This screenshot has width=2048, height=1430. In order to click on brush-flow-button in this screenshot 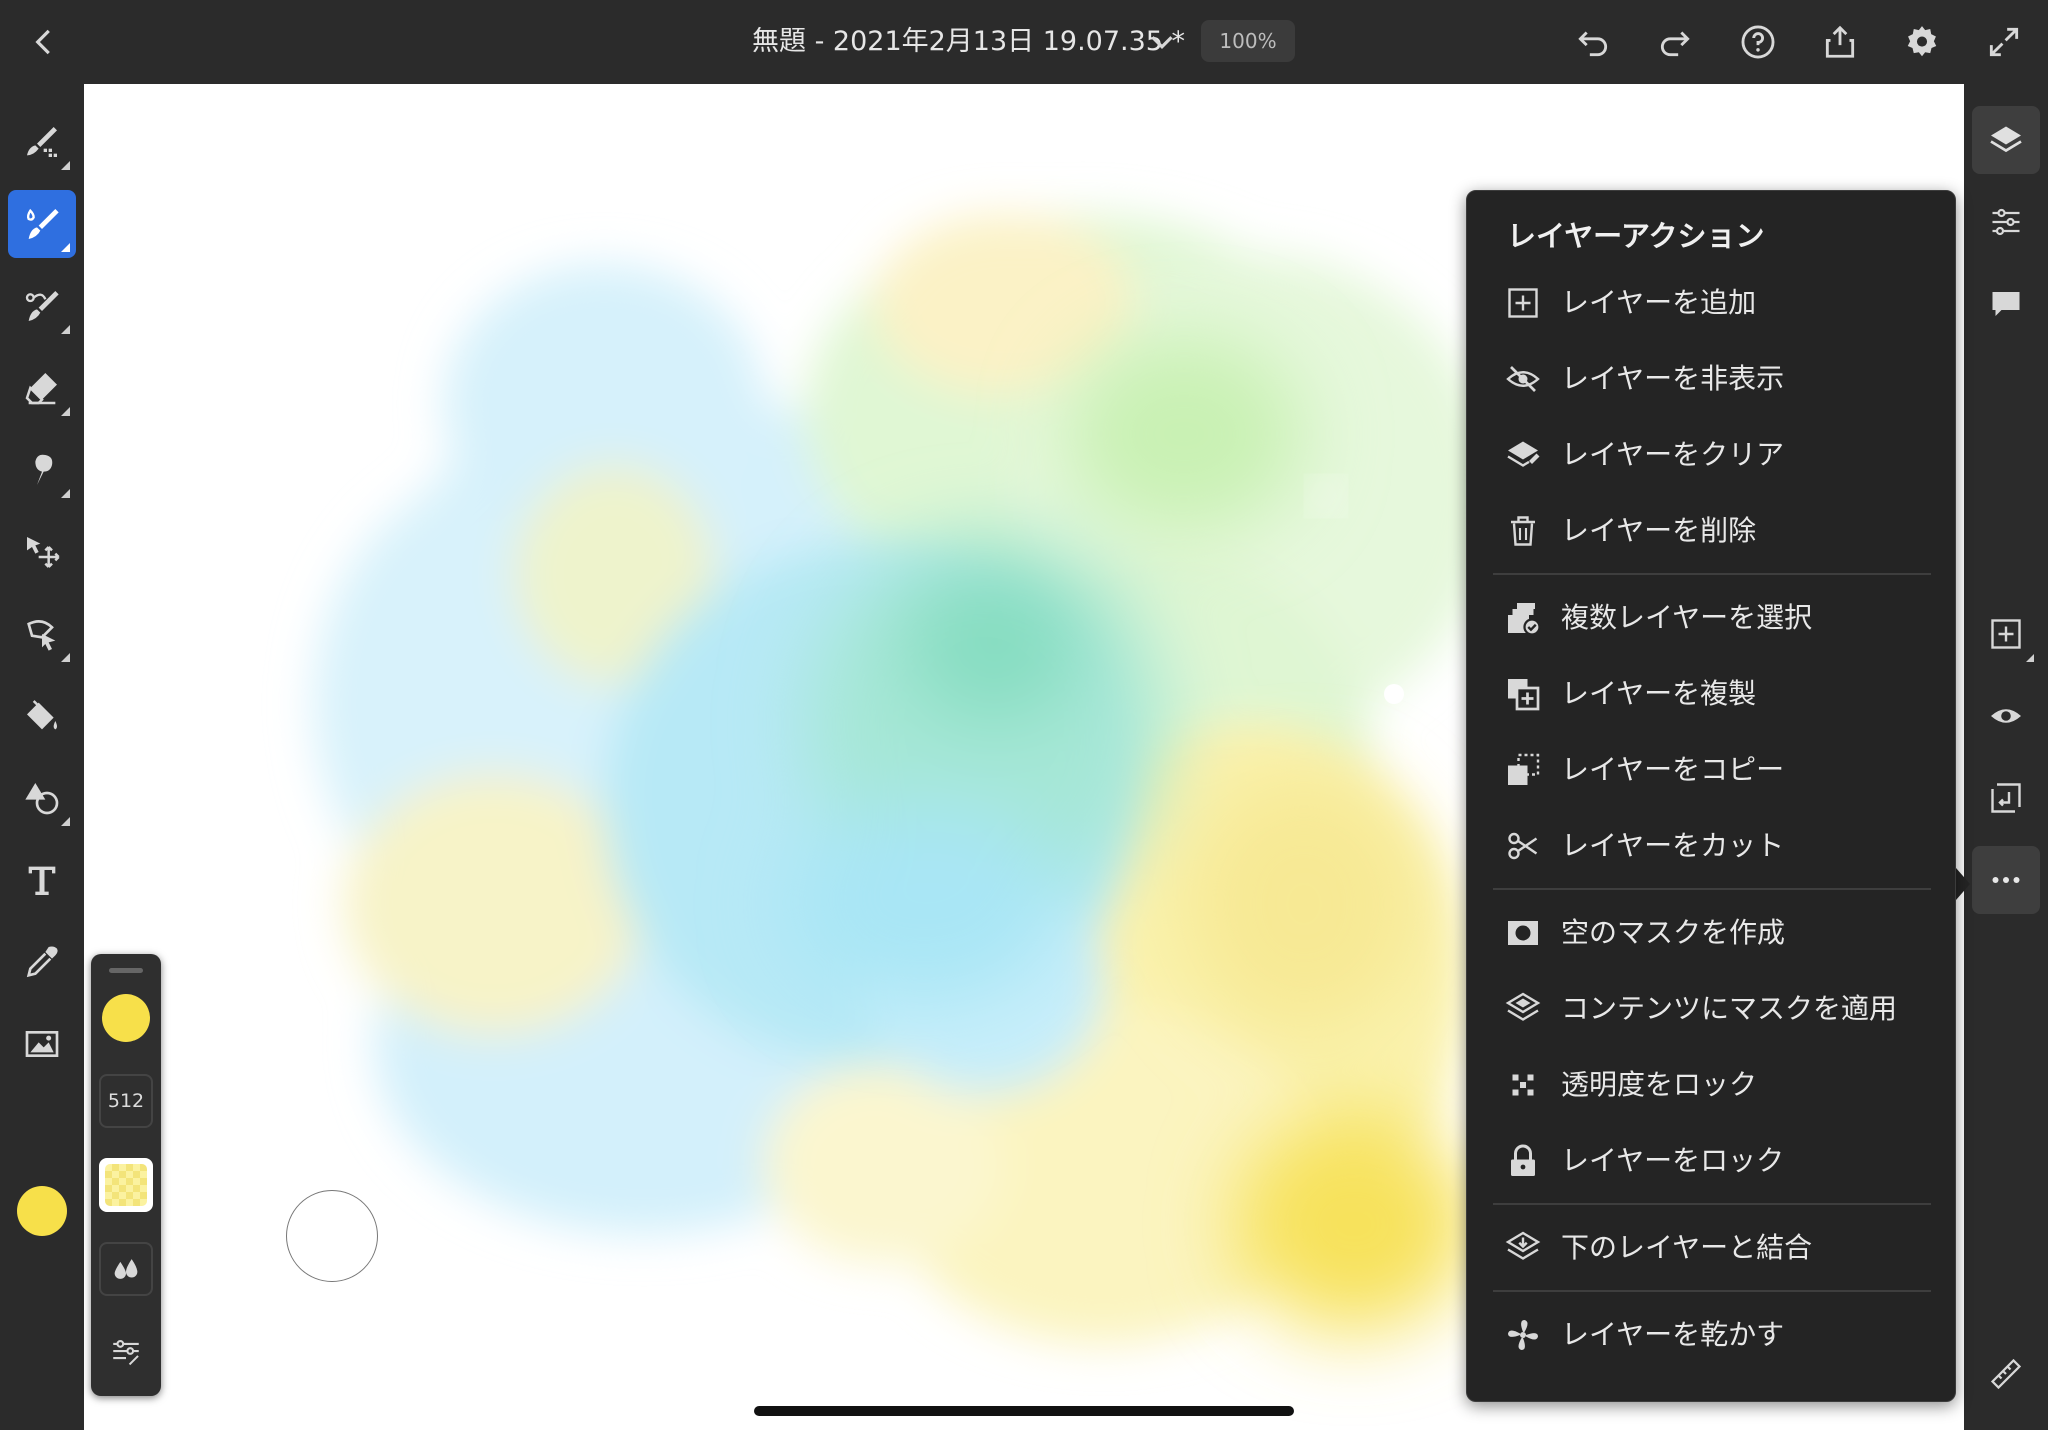, I will do `click(126, 1269)`.